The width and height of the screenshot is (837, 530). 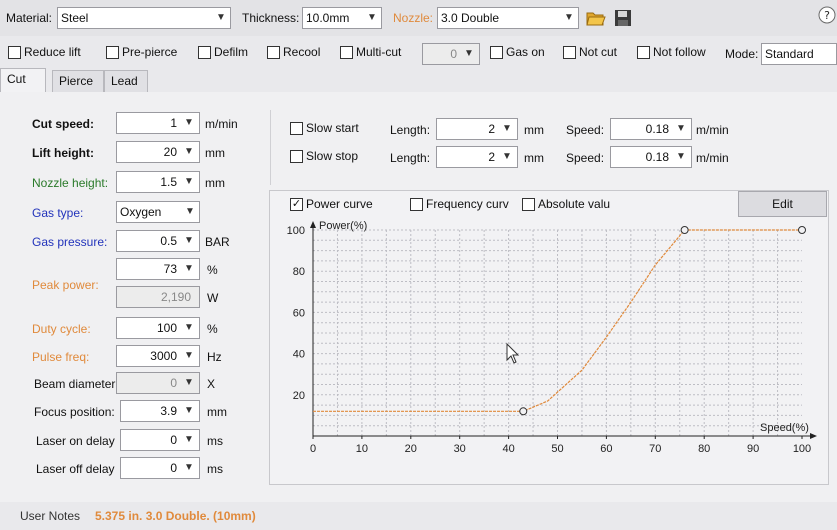 What do you see at coordinates (339, 204) in the screenshot?
I see `power-curve-label: Power curve` at bounding box center [339, 204].